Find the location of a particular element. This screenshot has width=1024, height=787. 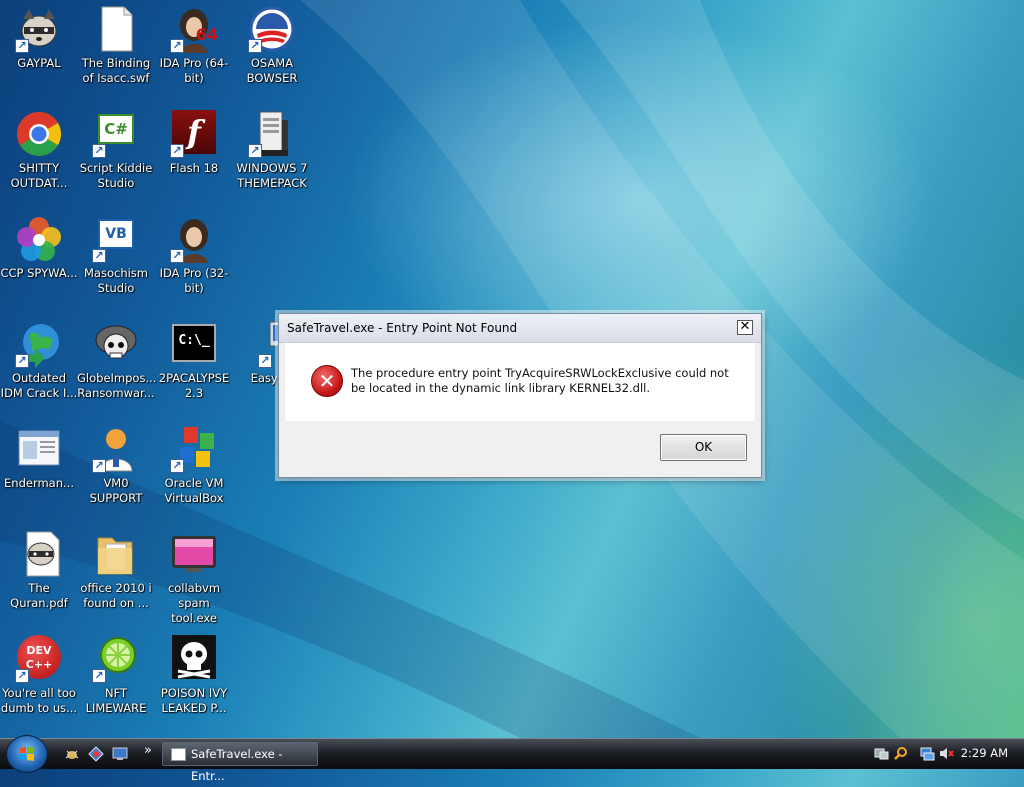

desktop-icon-collabvm-spam-tool: collabvm spam tool.exe is located at coordinates (194, 578).